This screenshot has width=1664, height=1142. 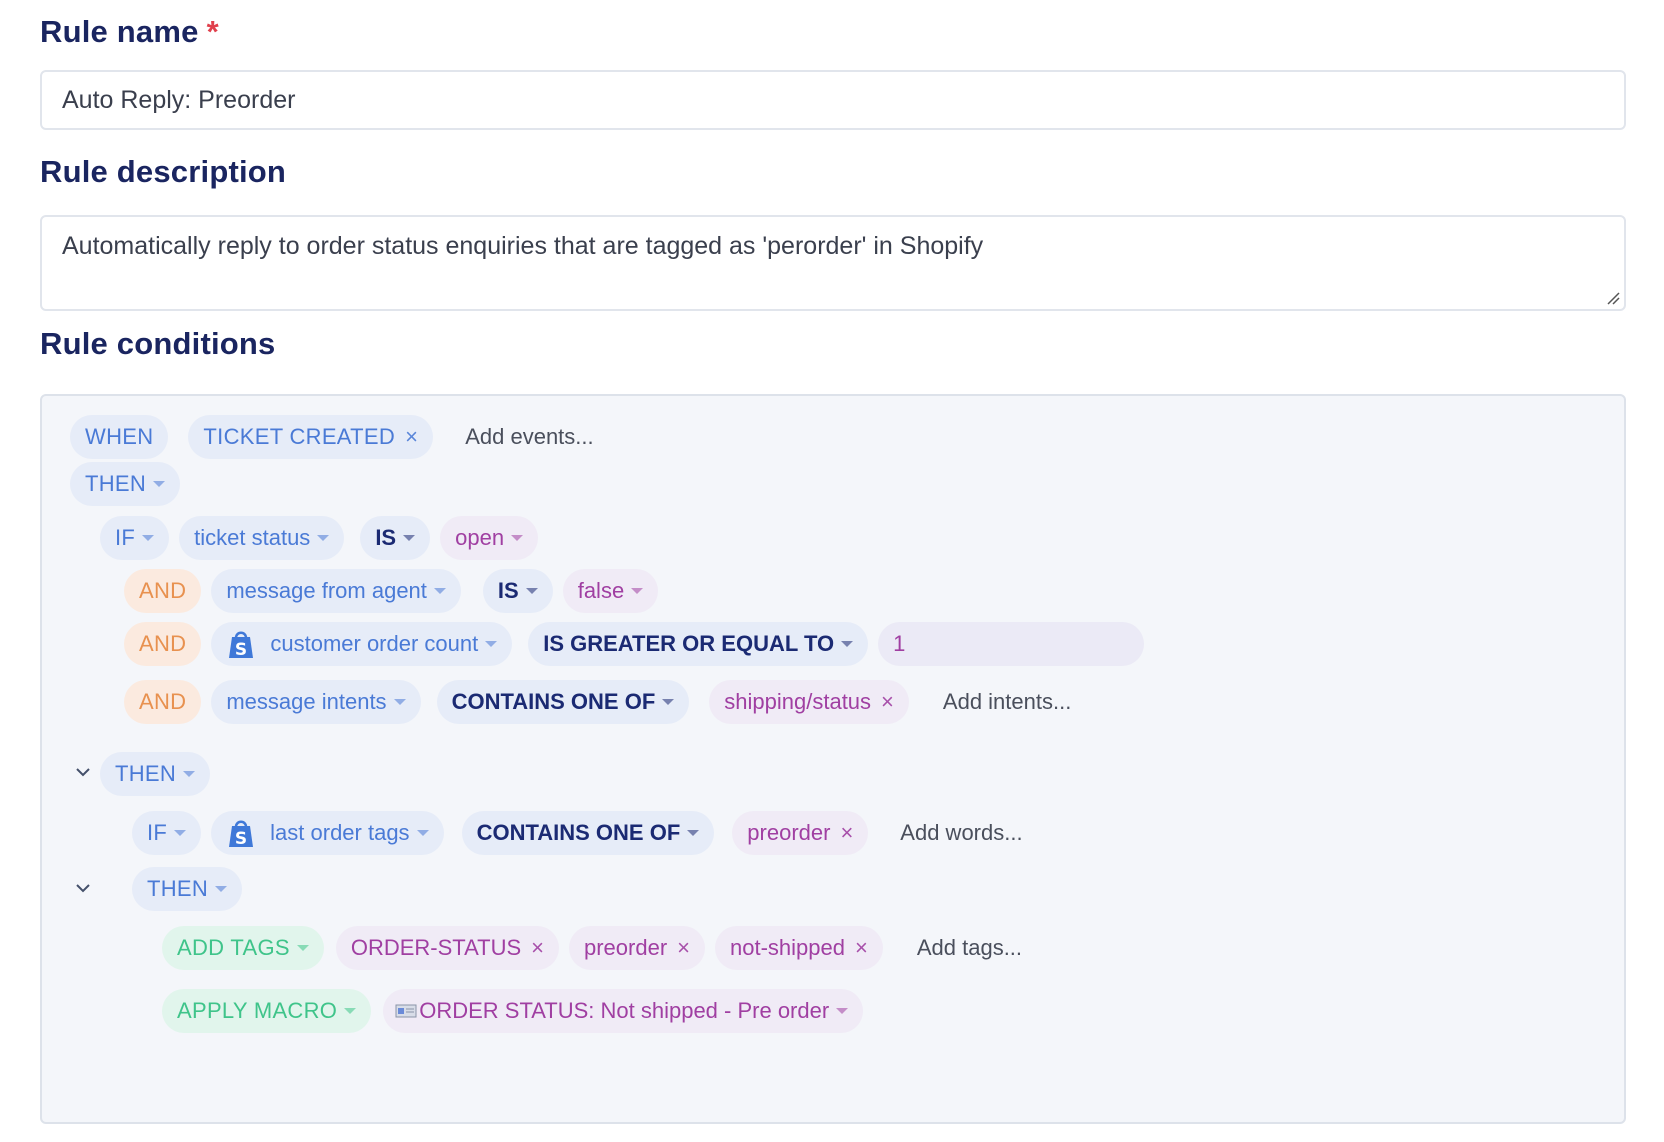 I want to click on field-select-message-intents: message intents, so click(x=316, y=702).